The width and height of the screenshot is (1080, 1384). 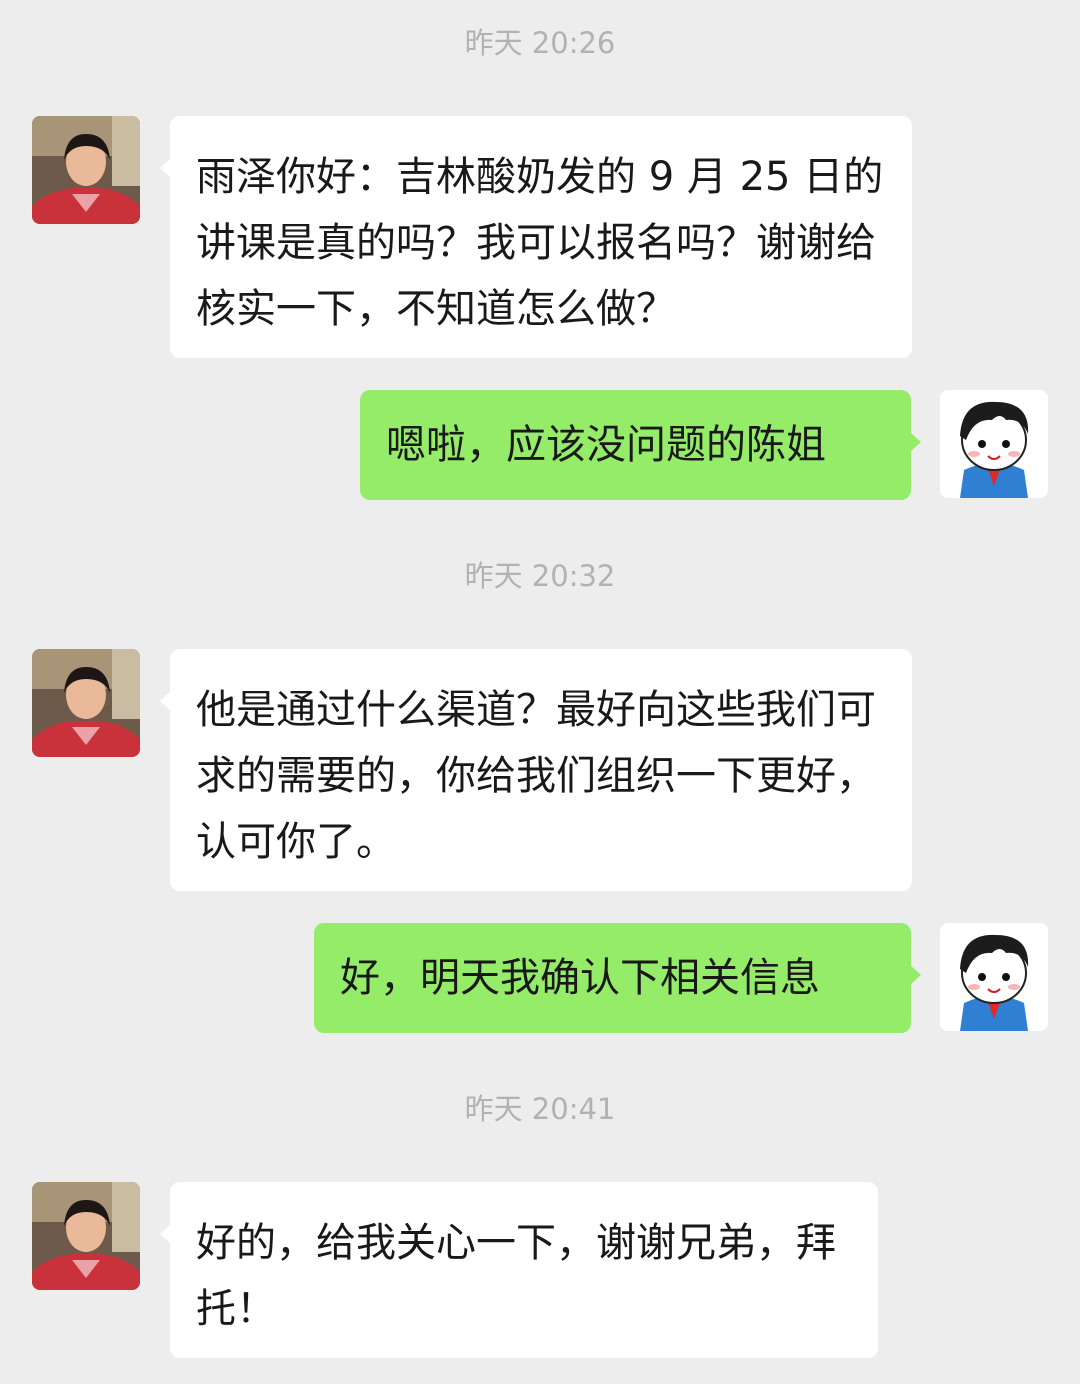 I want to click on timestamp: 昨天 20:26, so click(x=540, y=43).